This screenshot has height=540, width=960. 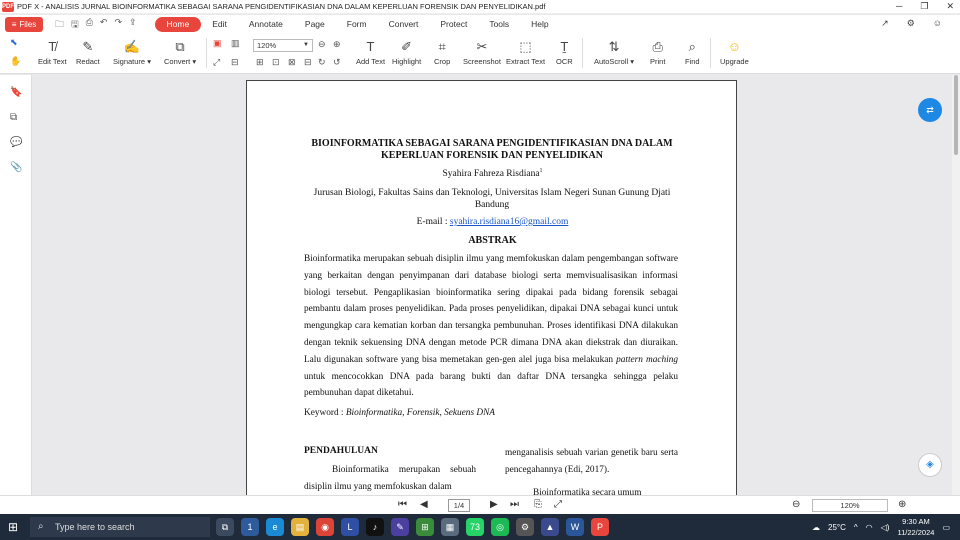 What do you see at coordinates (885, 23) in the screenshot?
I see `share-arrow-icon: ↗` at bounding box center [885, 23].